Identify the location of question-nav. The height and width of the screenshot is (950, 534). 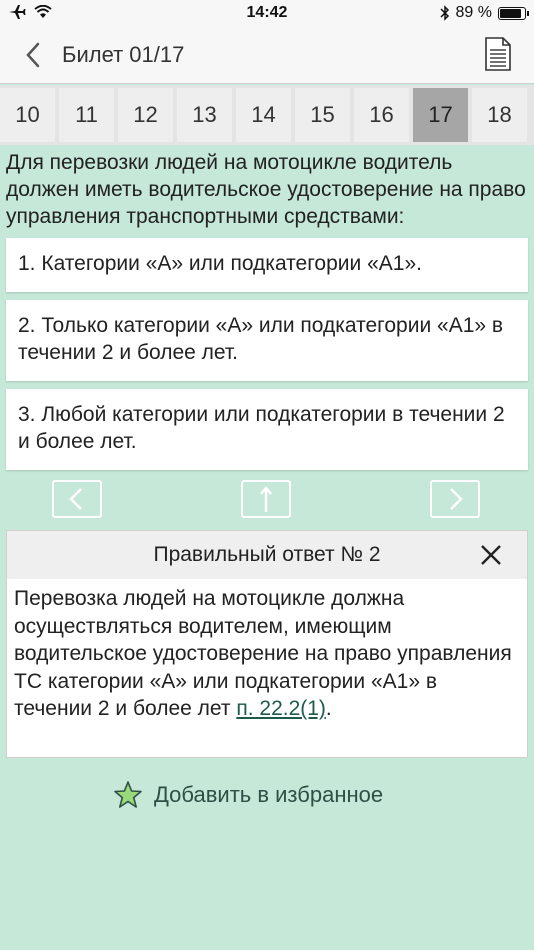
(267, 500).